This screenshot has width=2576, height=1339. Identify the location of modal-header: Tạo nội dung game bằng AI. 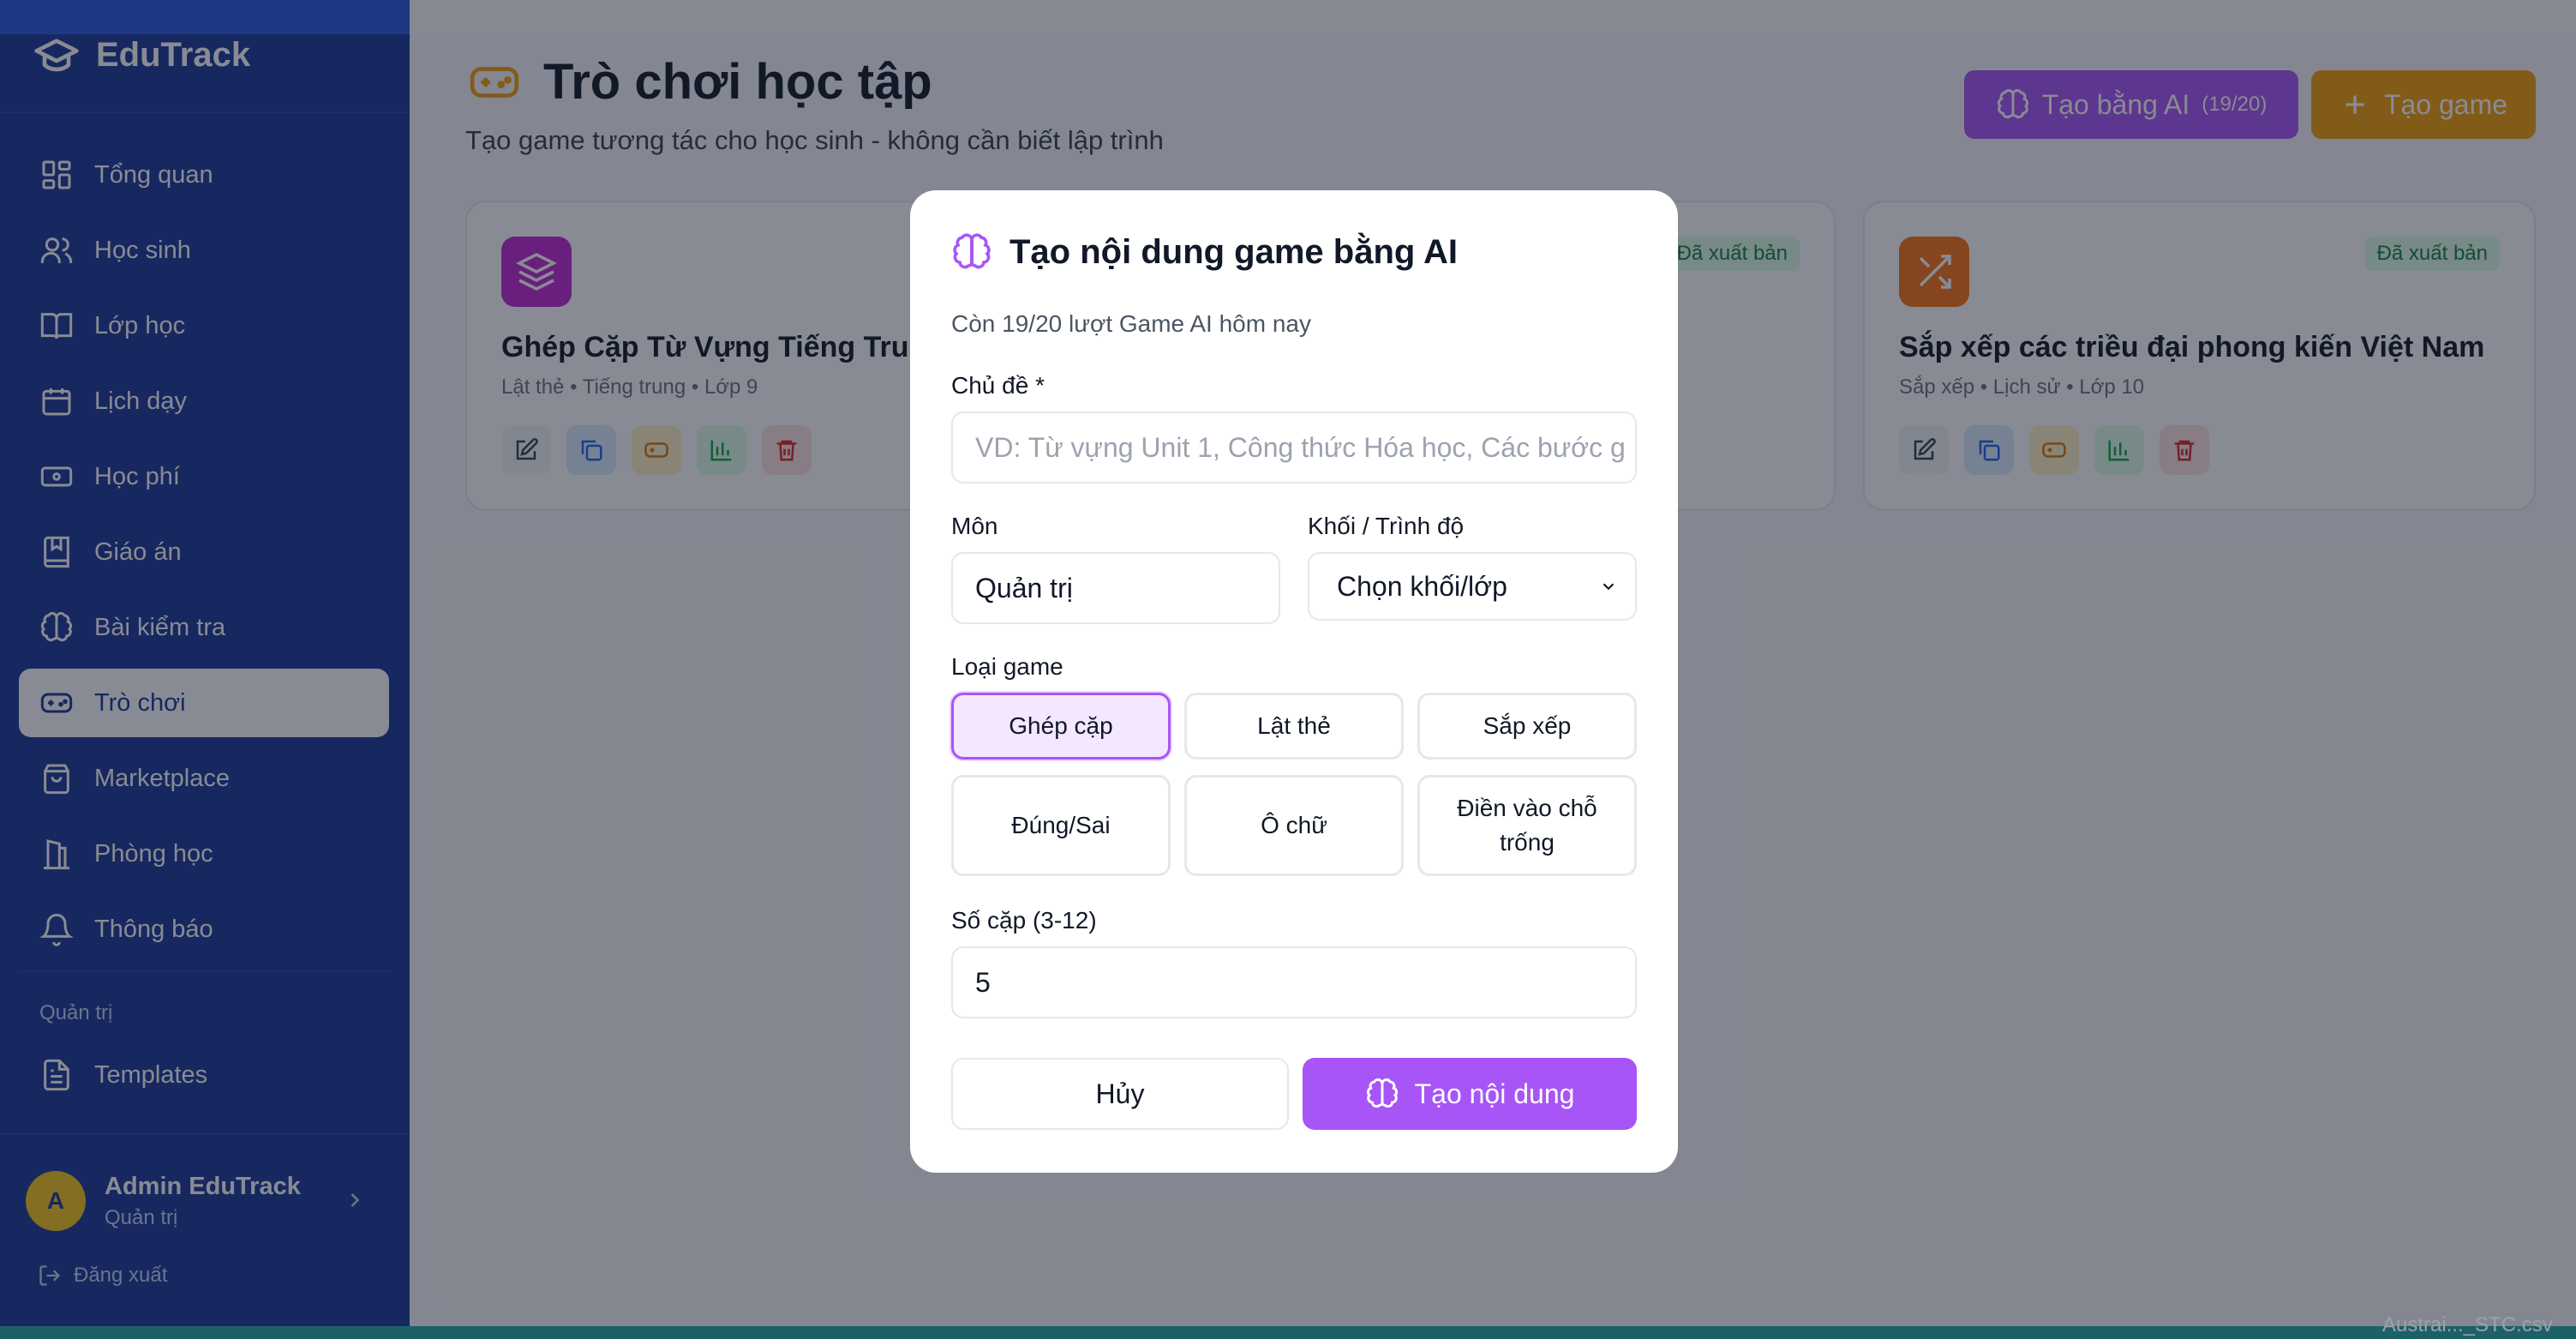
(1204, 252).